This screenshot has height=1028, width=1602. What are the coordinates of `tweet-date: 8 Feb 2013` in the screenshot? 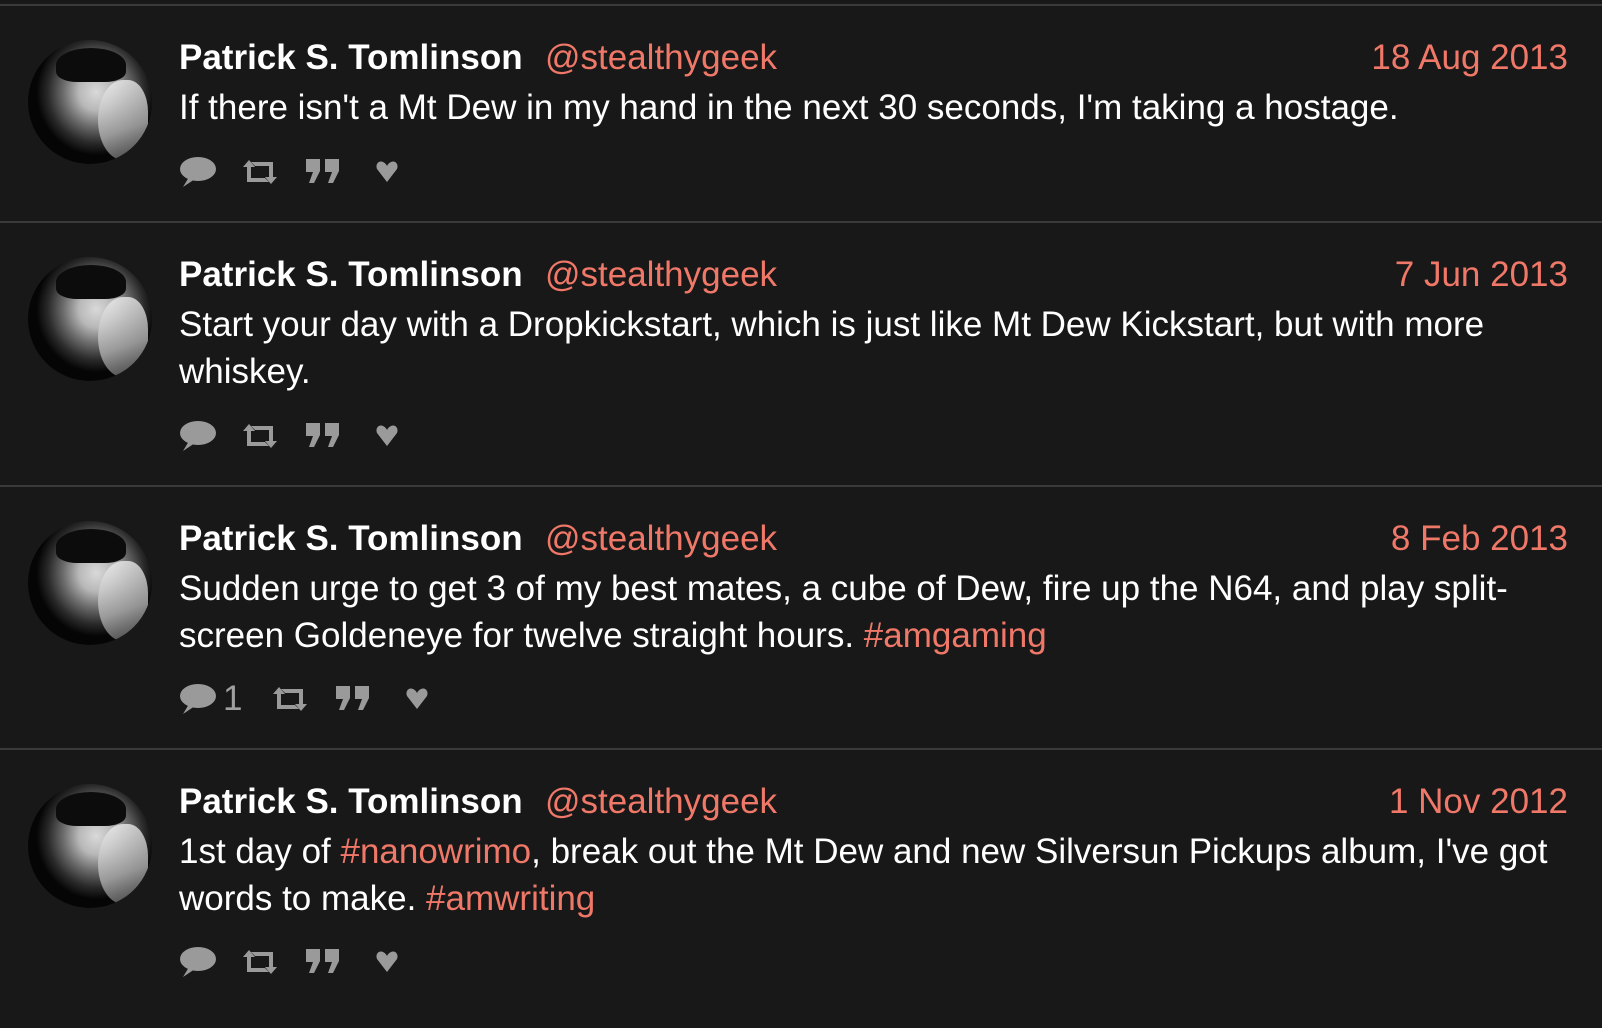 It's located at (1479, 539).